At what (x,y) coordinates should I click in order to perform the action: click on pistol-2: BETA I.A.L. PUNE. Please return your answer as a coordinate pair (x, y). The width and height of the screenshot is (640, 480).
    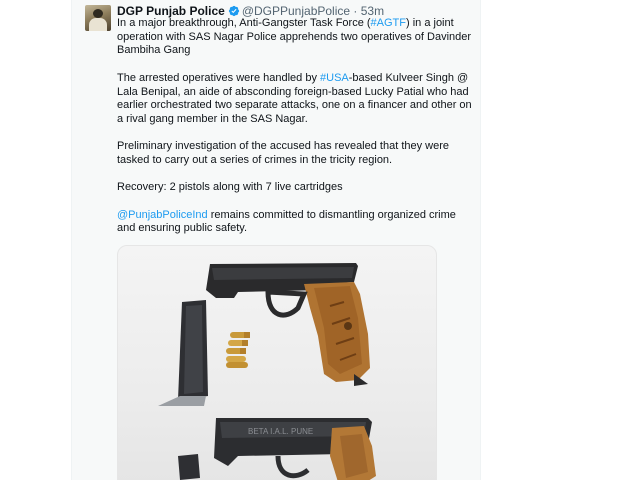
    Looking at the image, I should click on (277, 449).